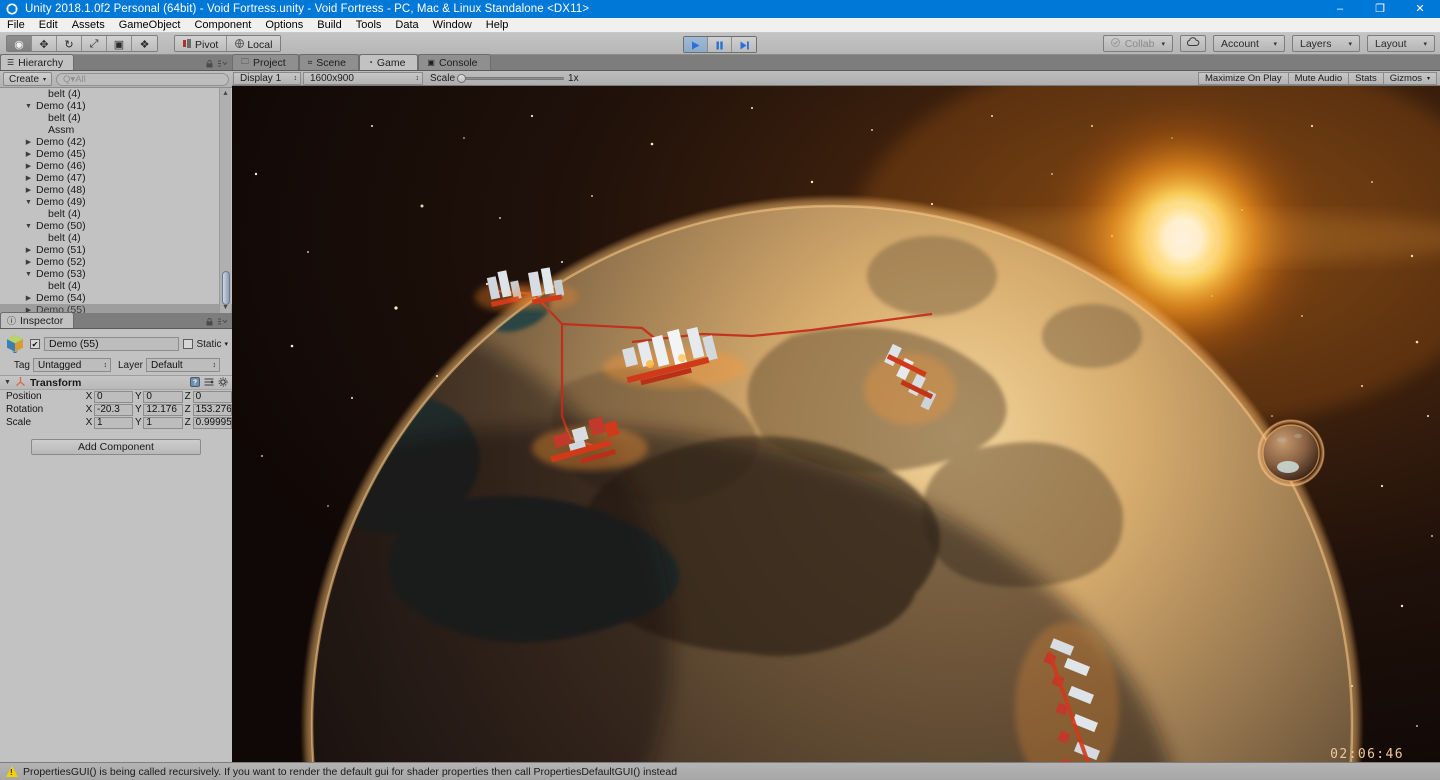  I want to click on step-button, so click(744, 44).